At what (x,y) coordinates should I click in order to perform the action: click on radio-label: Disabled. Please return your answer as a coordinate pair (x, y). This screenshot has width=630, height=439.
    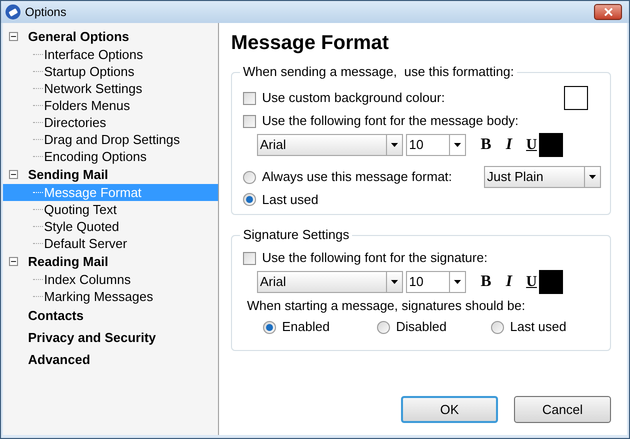
    Looking at the image, I should click on (421, 327).